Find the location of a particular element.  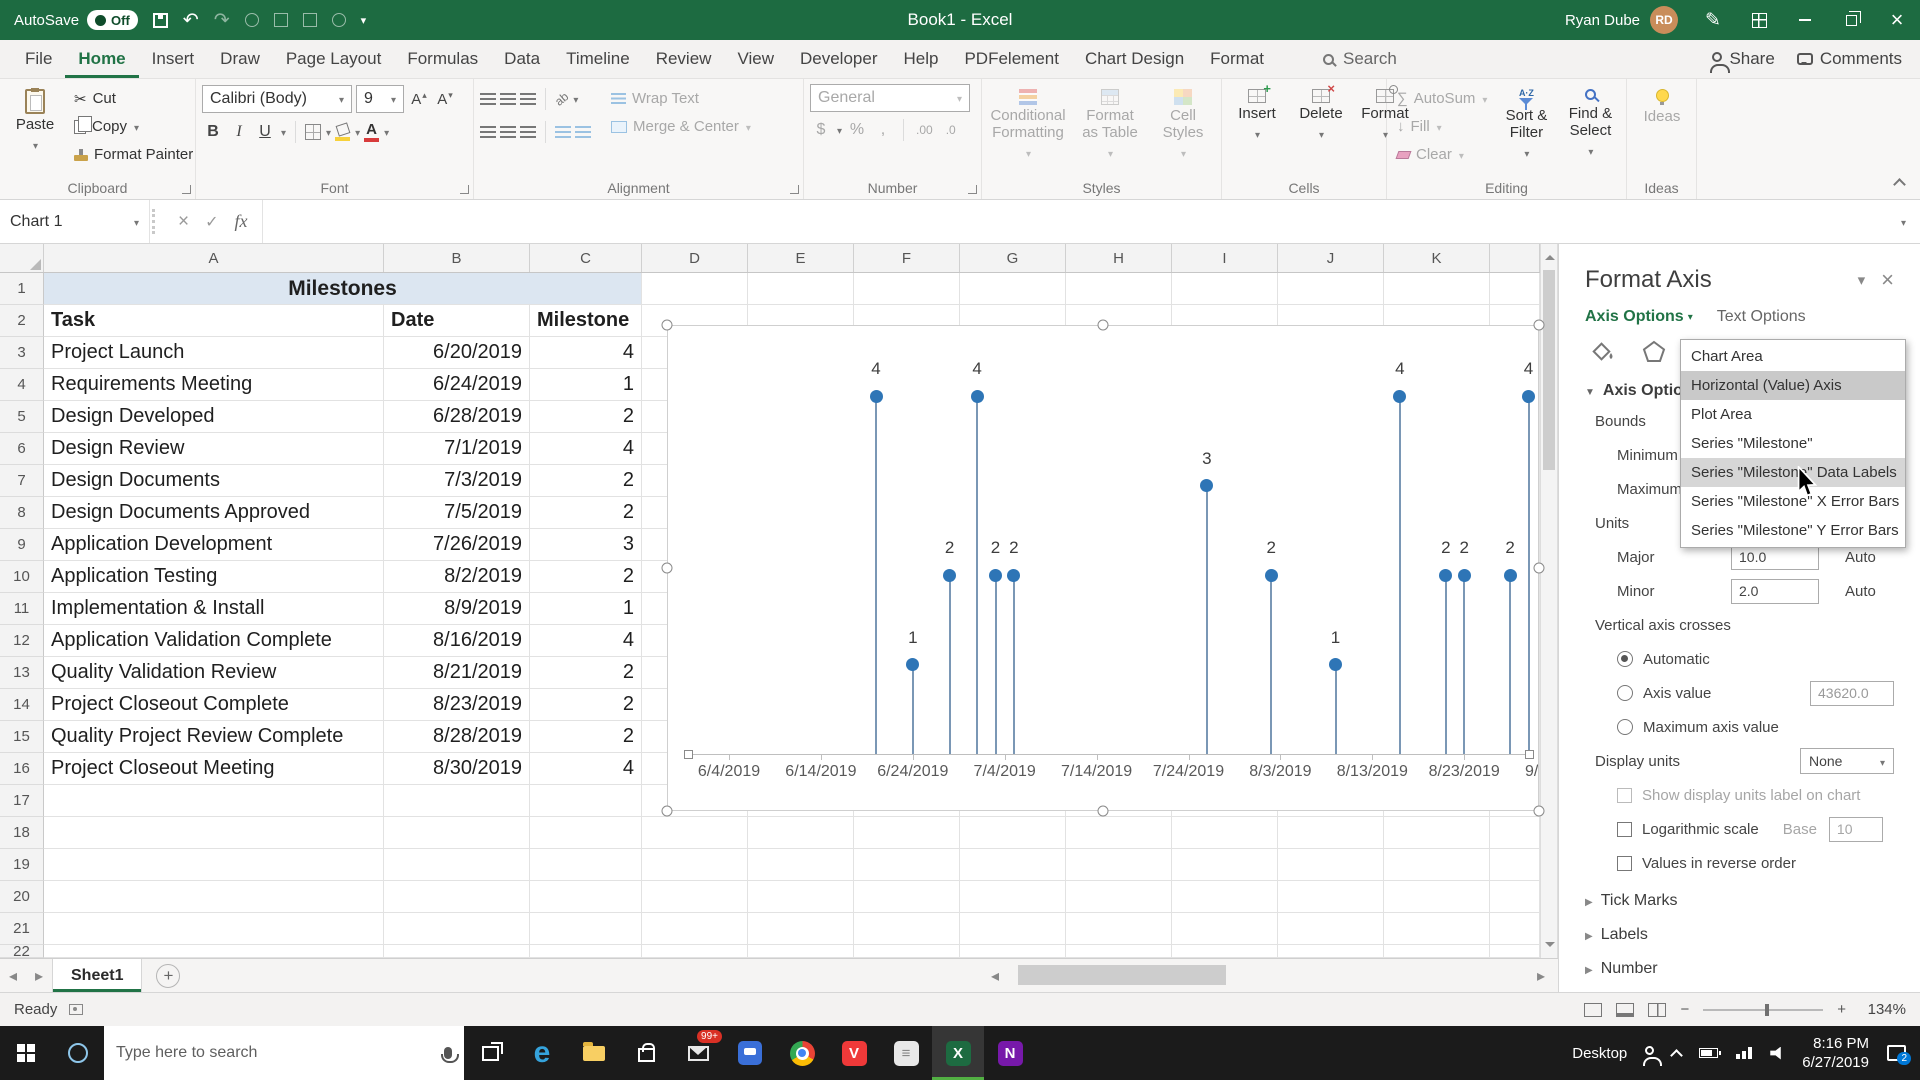

axis-label: 6/4/2019 is located at coordinates (729, 772).